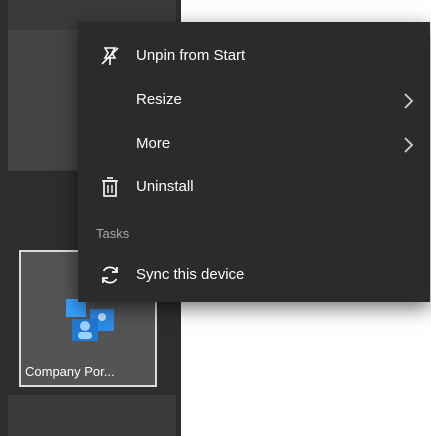 The height and width of the screenshot is (436, 431). Describe the element at coordinates (254, 188) in the screenshot. I see `menu-item-uninstall: Uninstall` at that location.